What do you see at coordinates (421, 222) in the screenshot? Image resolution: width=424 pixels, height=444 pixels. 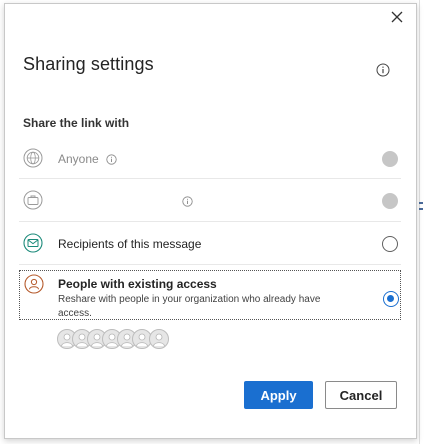 I see `background-window-edge` at bounding box center [421, 222].